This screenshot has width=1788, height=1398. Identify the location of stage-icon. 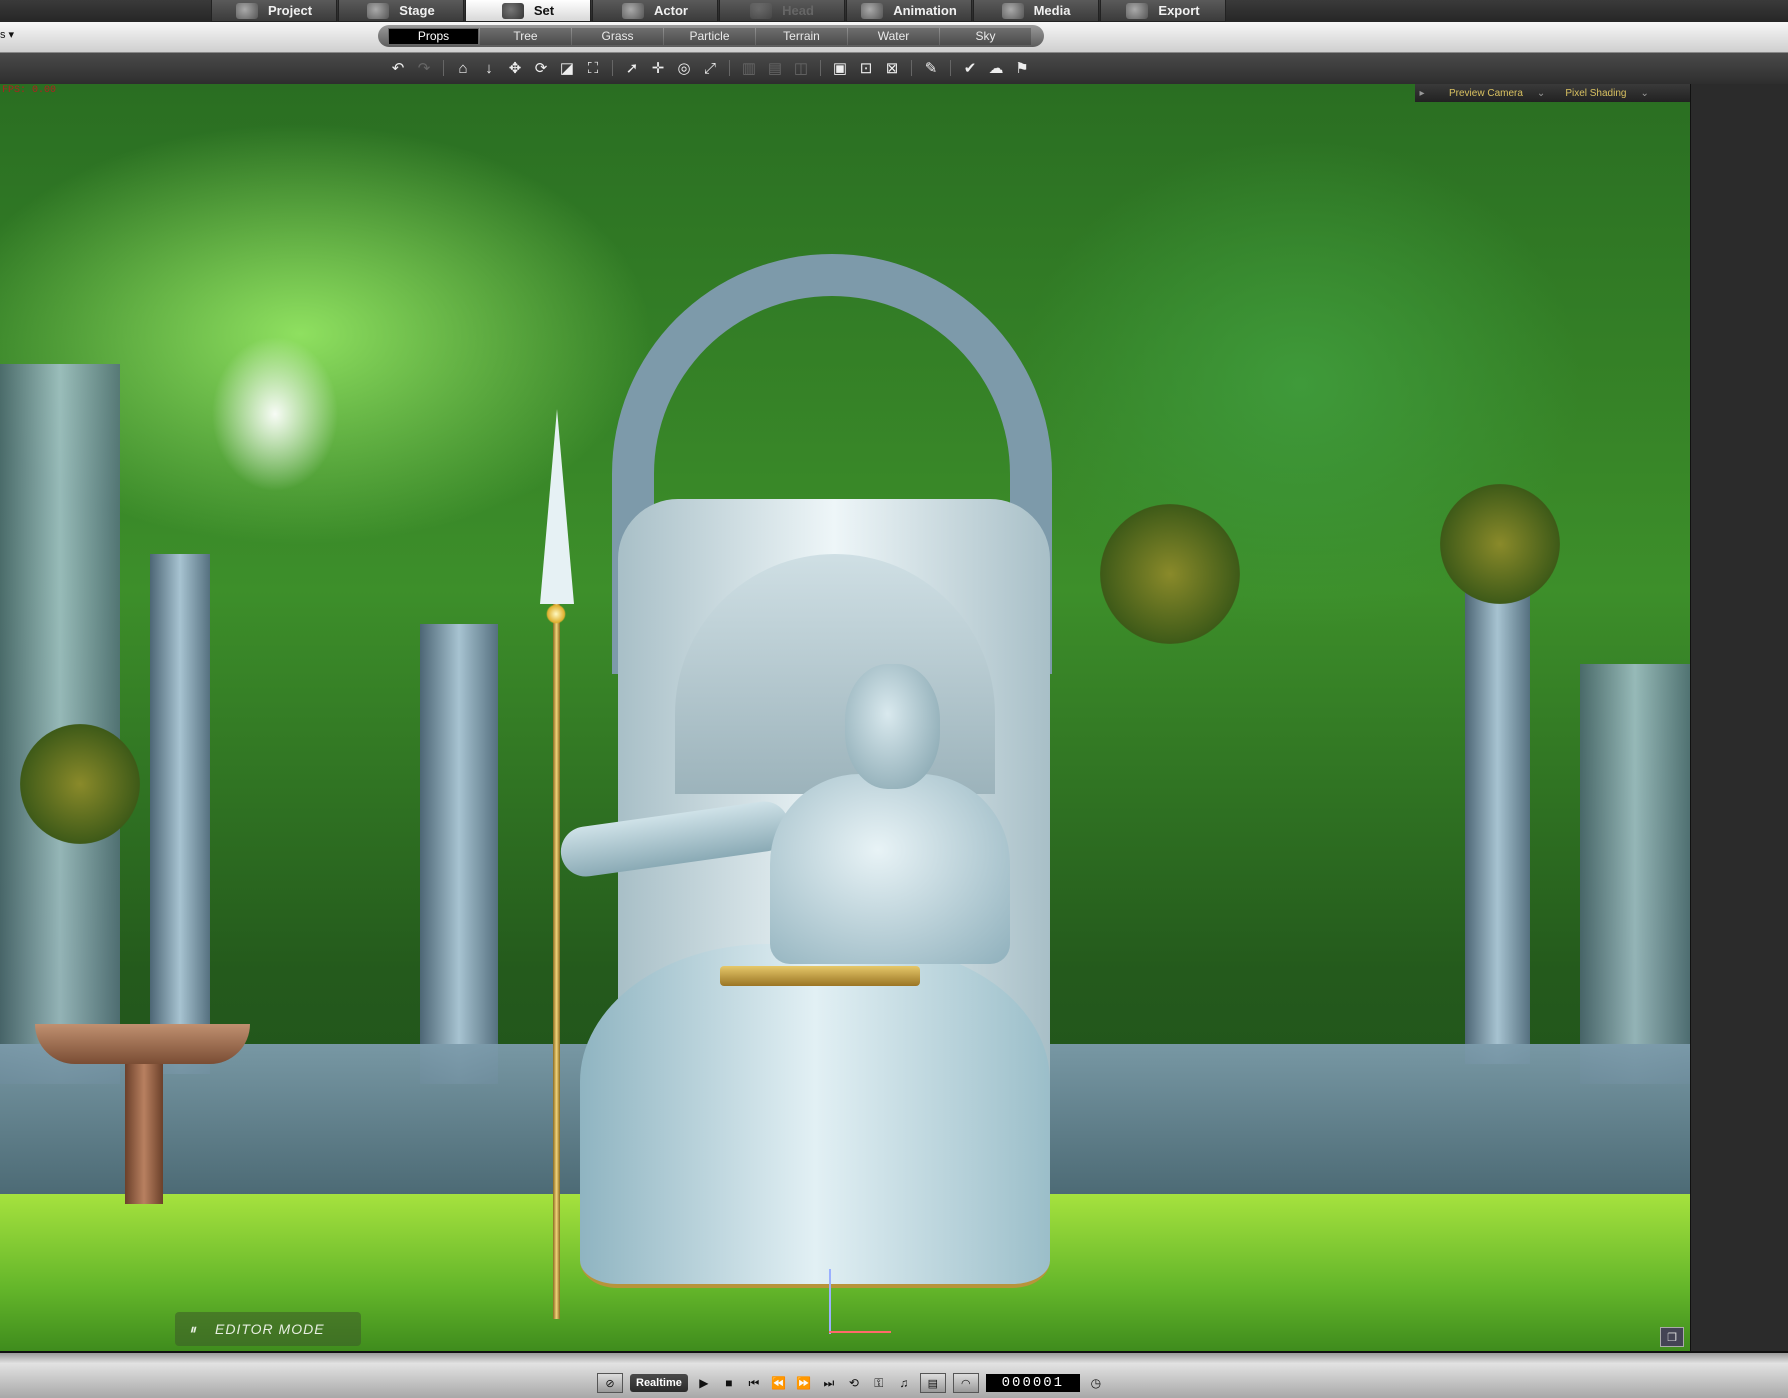
(378, 10).